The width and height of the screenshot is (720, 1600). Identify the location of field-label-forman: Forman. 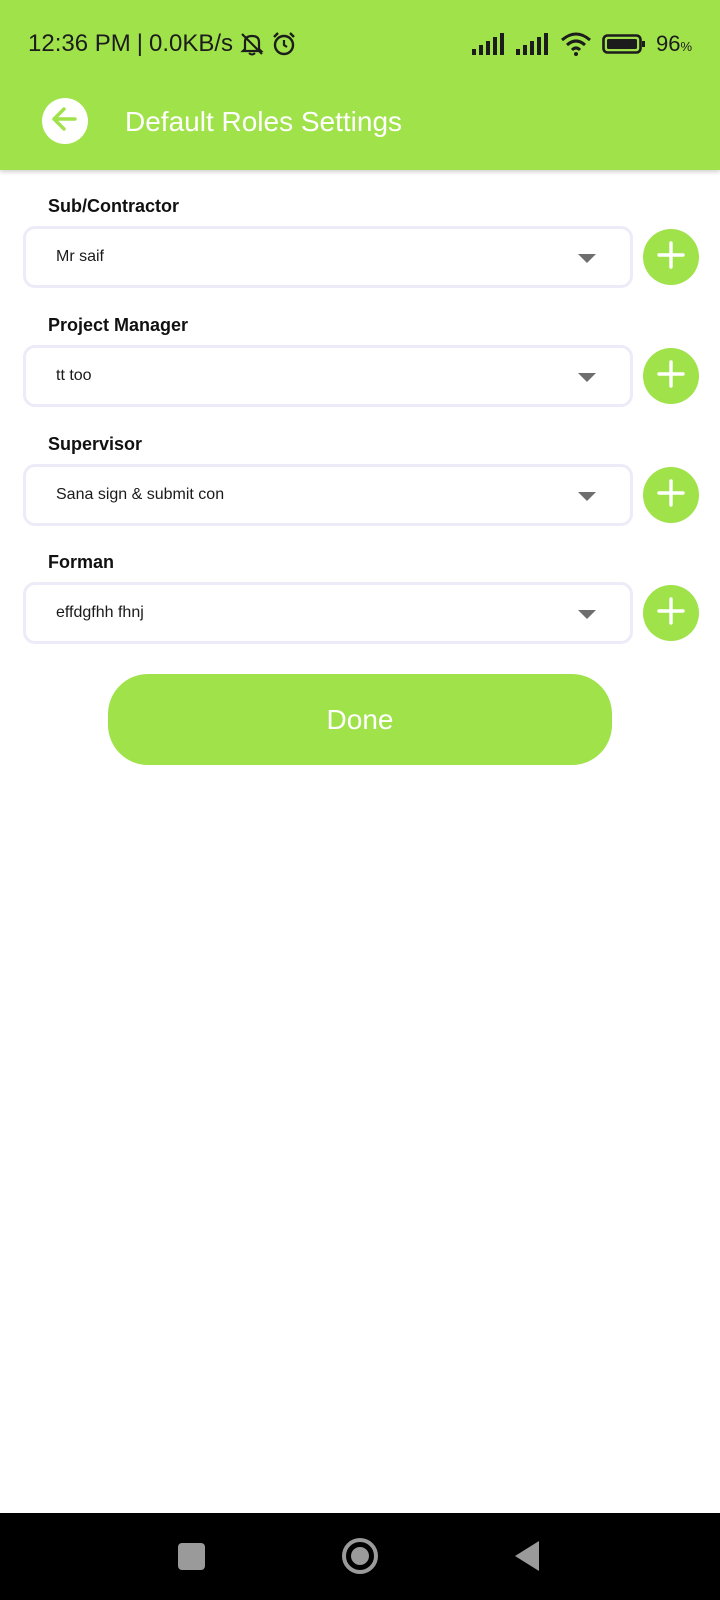
(81, 562).